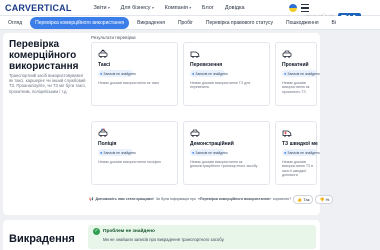 The height and width of the screenshot is (250, 380). I want to click on card-title: Демонстраційний, so click(212, 144).